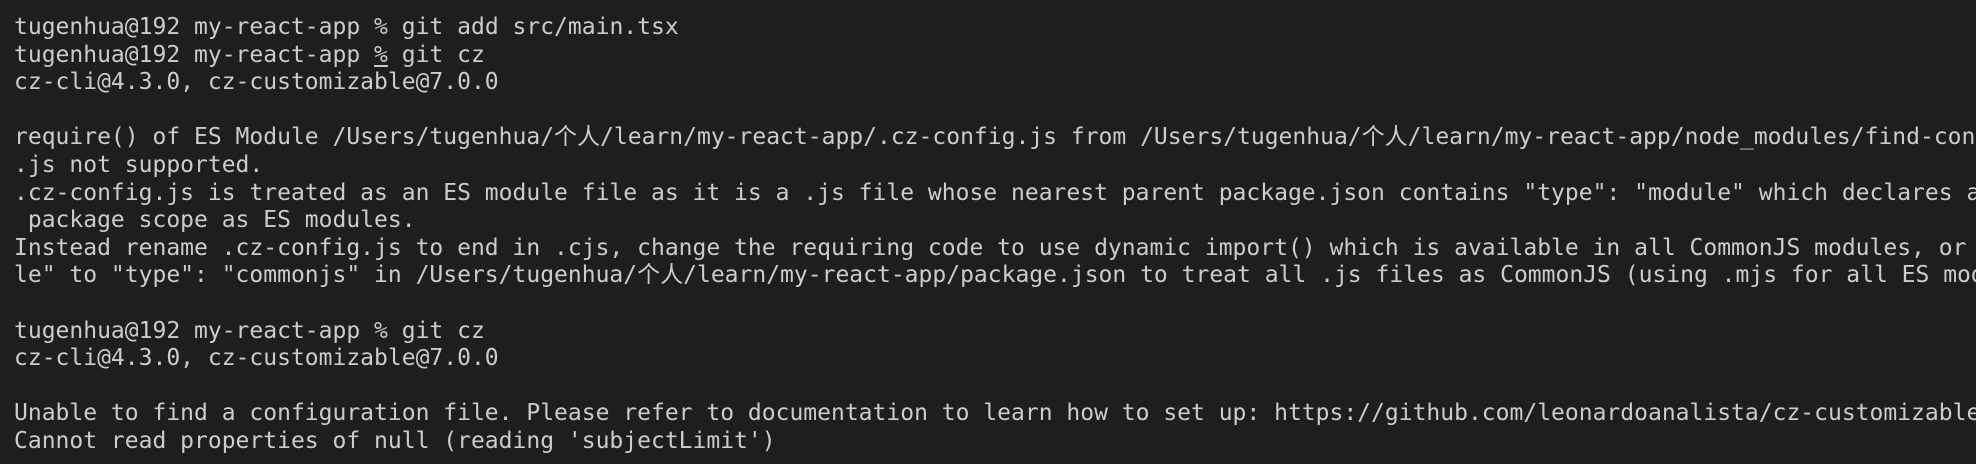 The image size is (1976, 464). I want to click on error-line: .js not supported., so click(139, 164).